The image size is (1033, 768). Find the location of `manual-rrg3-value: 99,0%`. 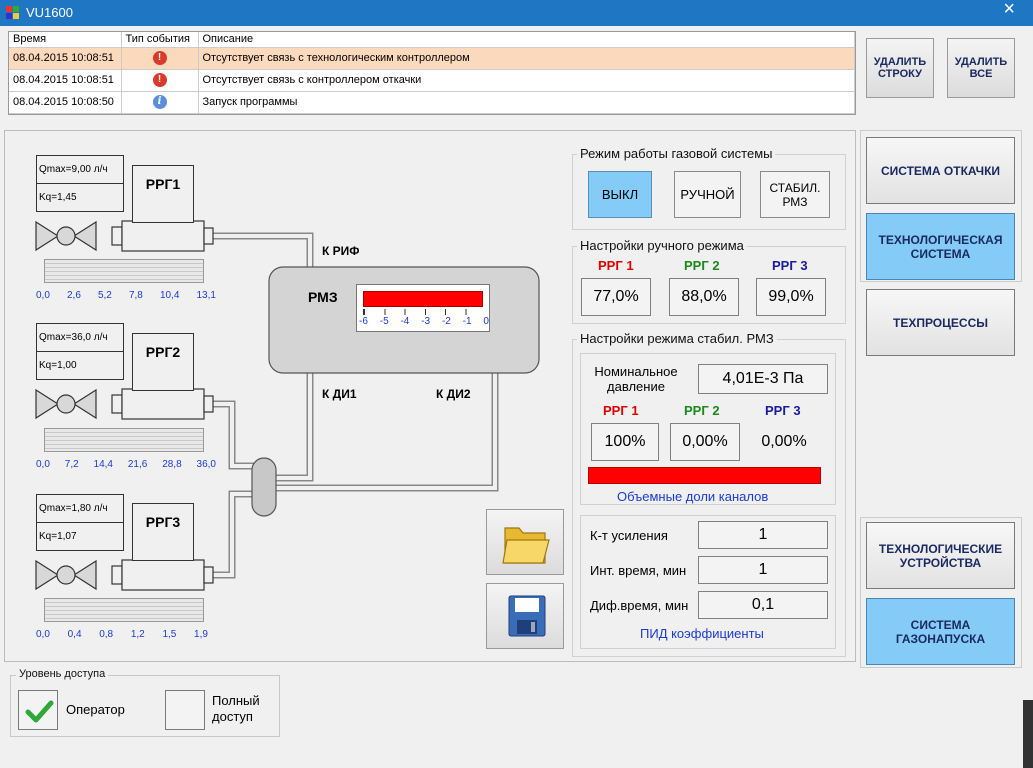

manual-rrg3-value: 99,0% is located at coordinates (791, 297).